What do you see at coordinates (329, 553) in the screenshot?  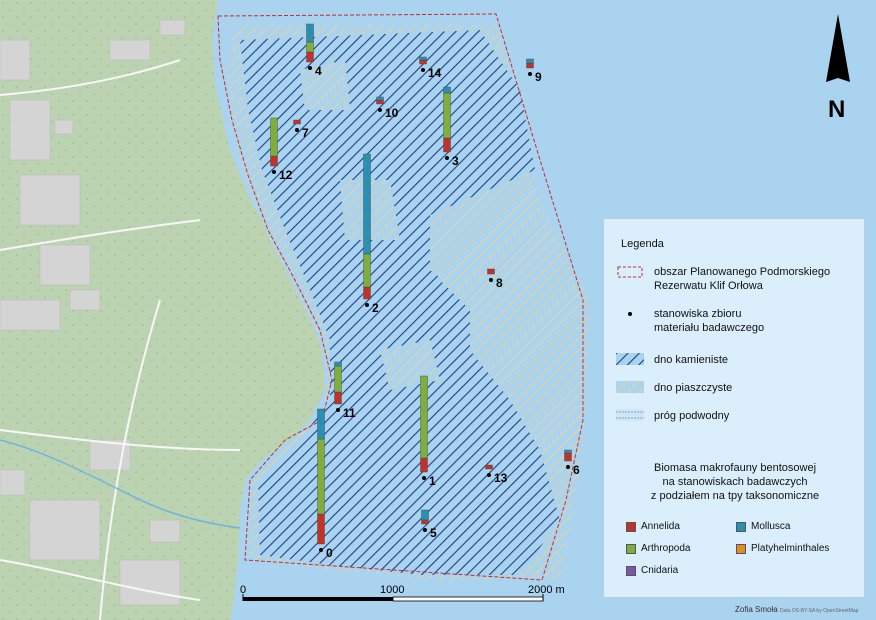 I see `station-label-0: 0` at bounding box center [329, 553].